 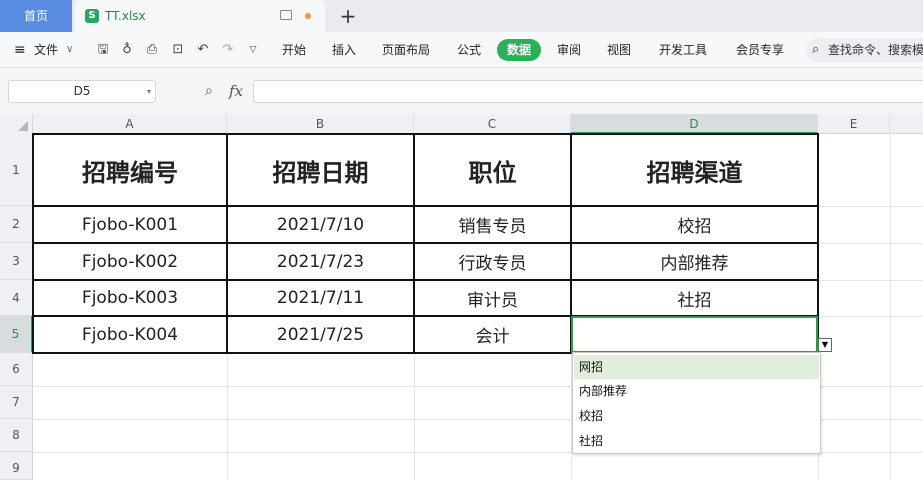 I want to click on formula-input, so click(x=588, y=91).